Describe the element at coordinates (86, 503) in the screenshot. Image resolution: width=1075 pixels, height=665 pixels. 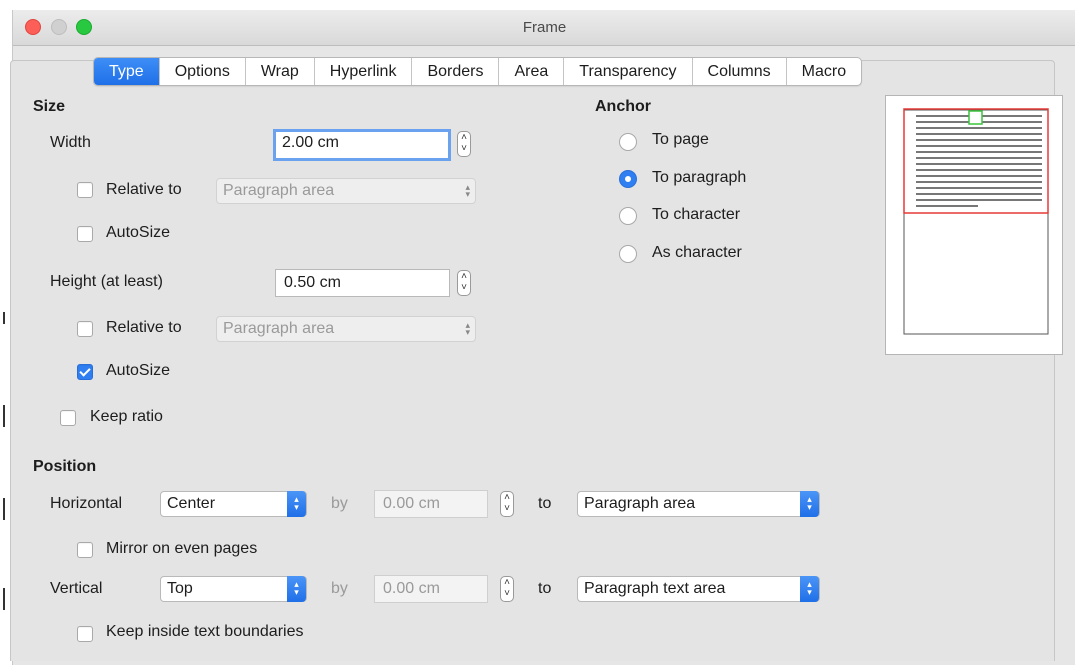
I see `horizontal-label: Horizontal` at that location.